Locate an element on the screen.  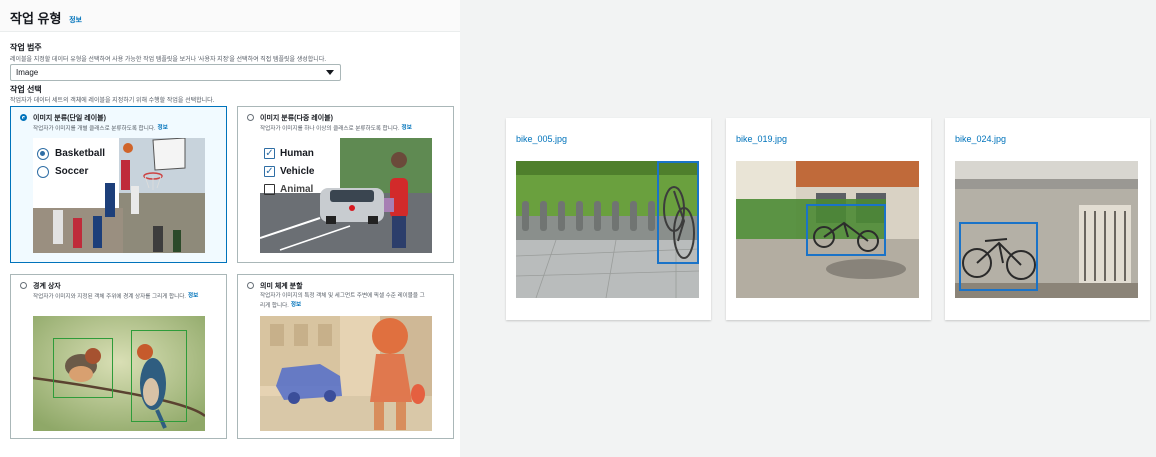
option-radio-basketball is located at coordinates (43, 154).